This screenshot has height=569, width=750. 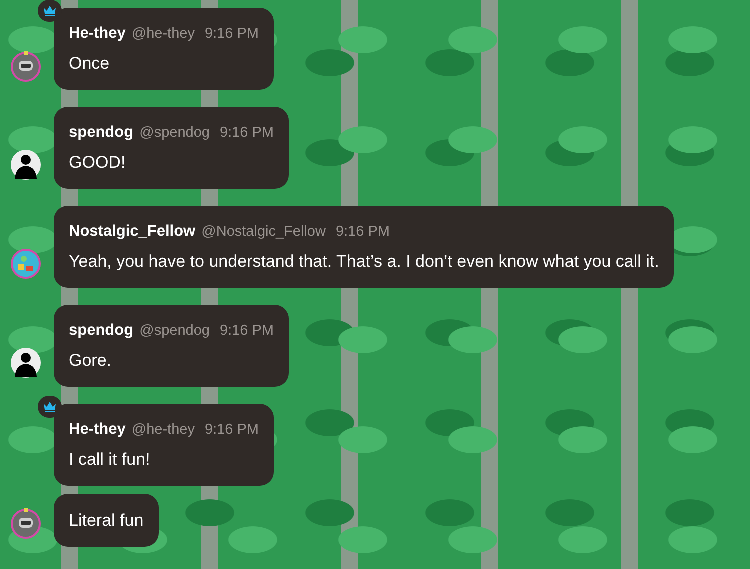 What do you see at coordinates (110, 460) in the screenshot?
I see `message-text: I call it fun!` at bounding box center [110, 460].